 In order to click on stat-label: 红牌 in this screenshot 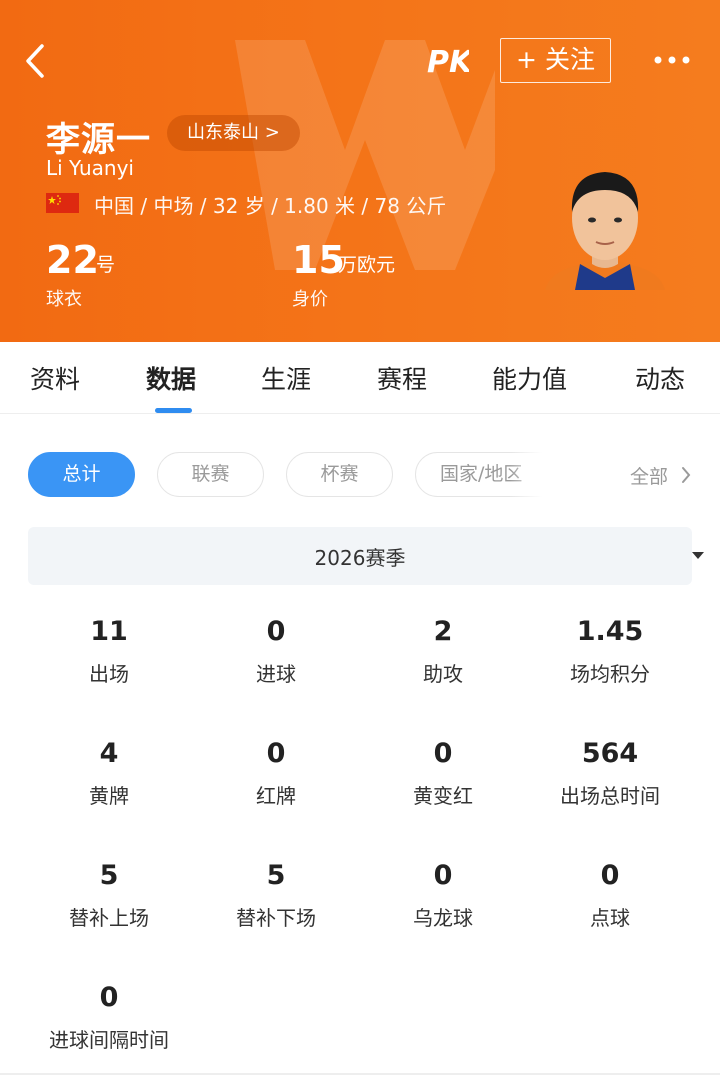, I will do `click(276, 796)`.